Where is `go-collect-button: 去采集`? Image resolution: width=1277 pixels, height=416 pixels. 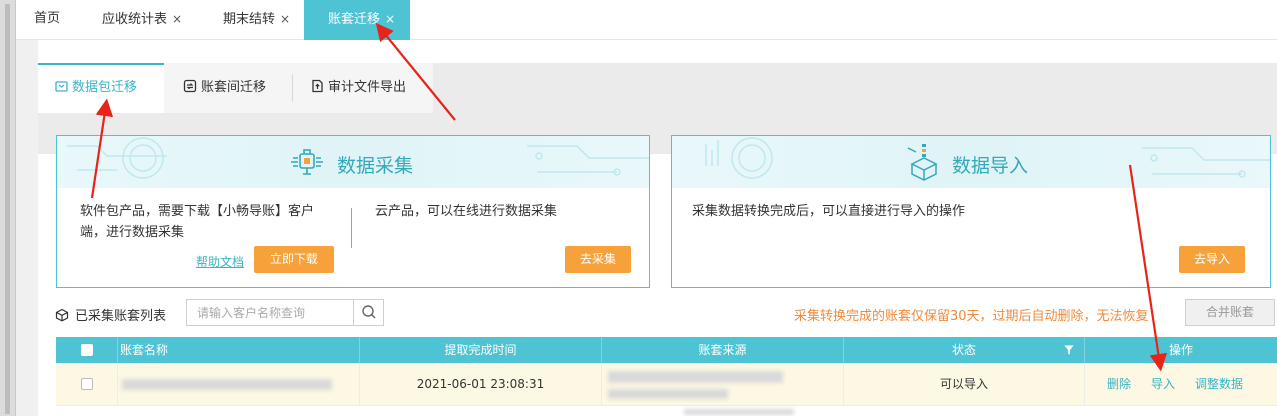 go-collect-button: 去采集 is located at coordinates (598, 259).